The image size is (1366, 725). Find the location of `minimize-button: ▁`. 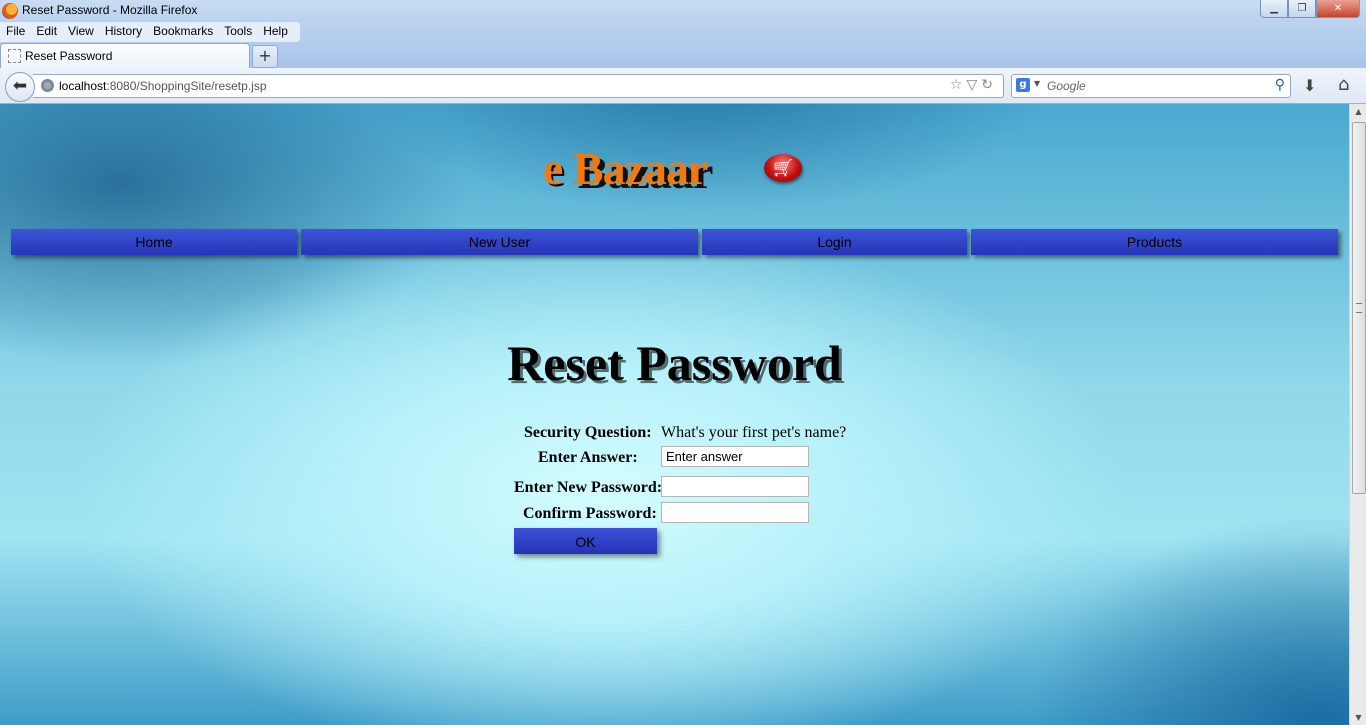

minimize-button: ▁ is located at coordinates (1274, 9).